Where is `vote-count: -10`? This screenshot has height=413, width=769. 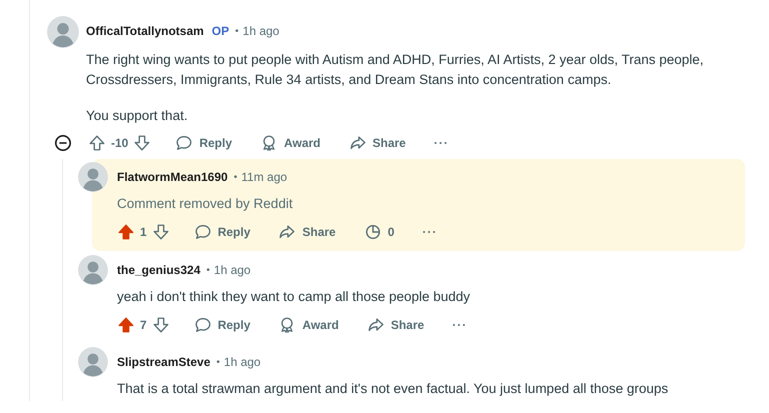 vote-count: -10 is located at coordinates (119, 143).